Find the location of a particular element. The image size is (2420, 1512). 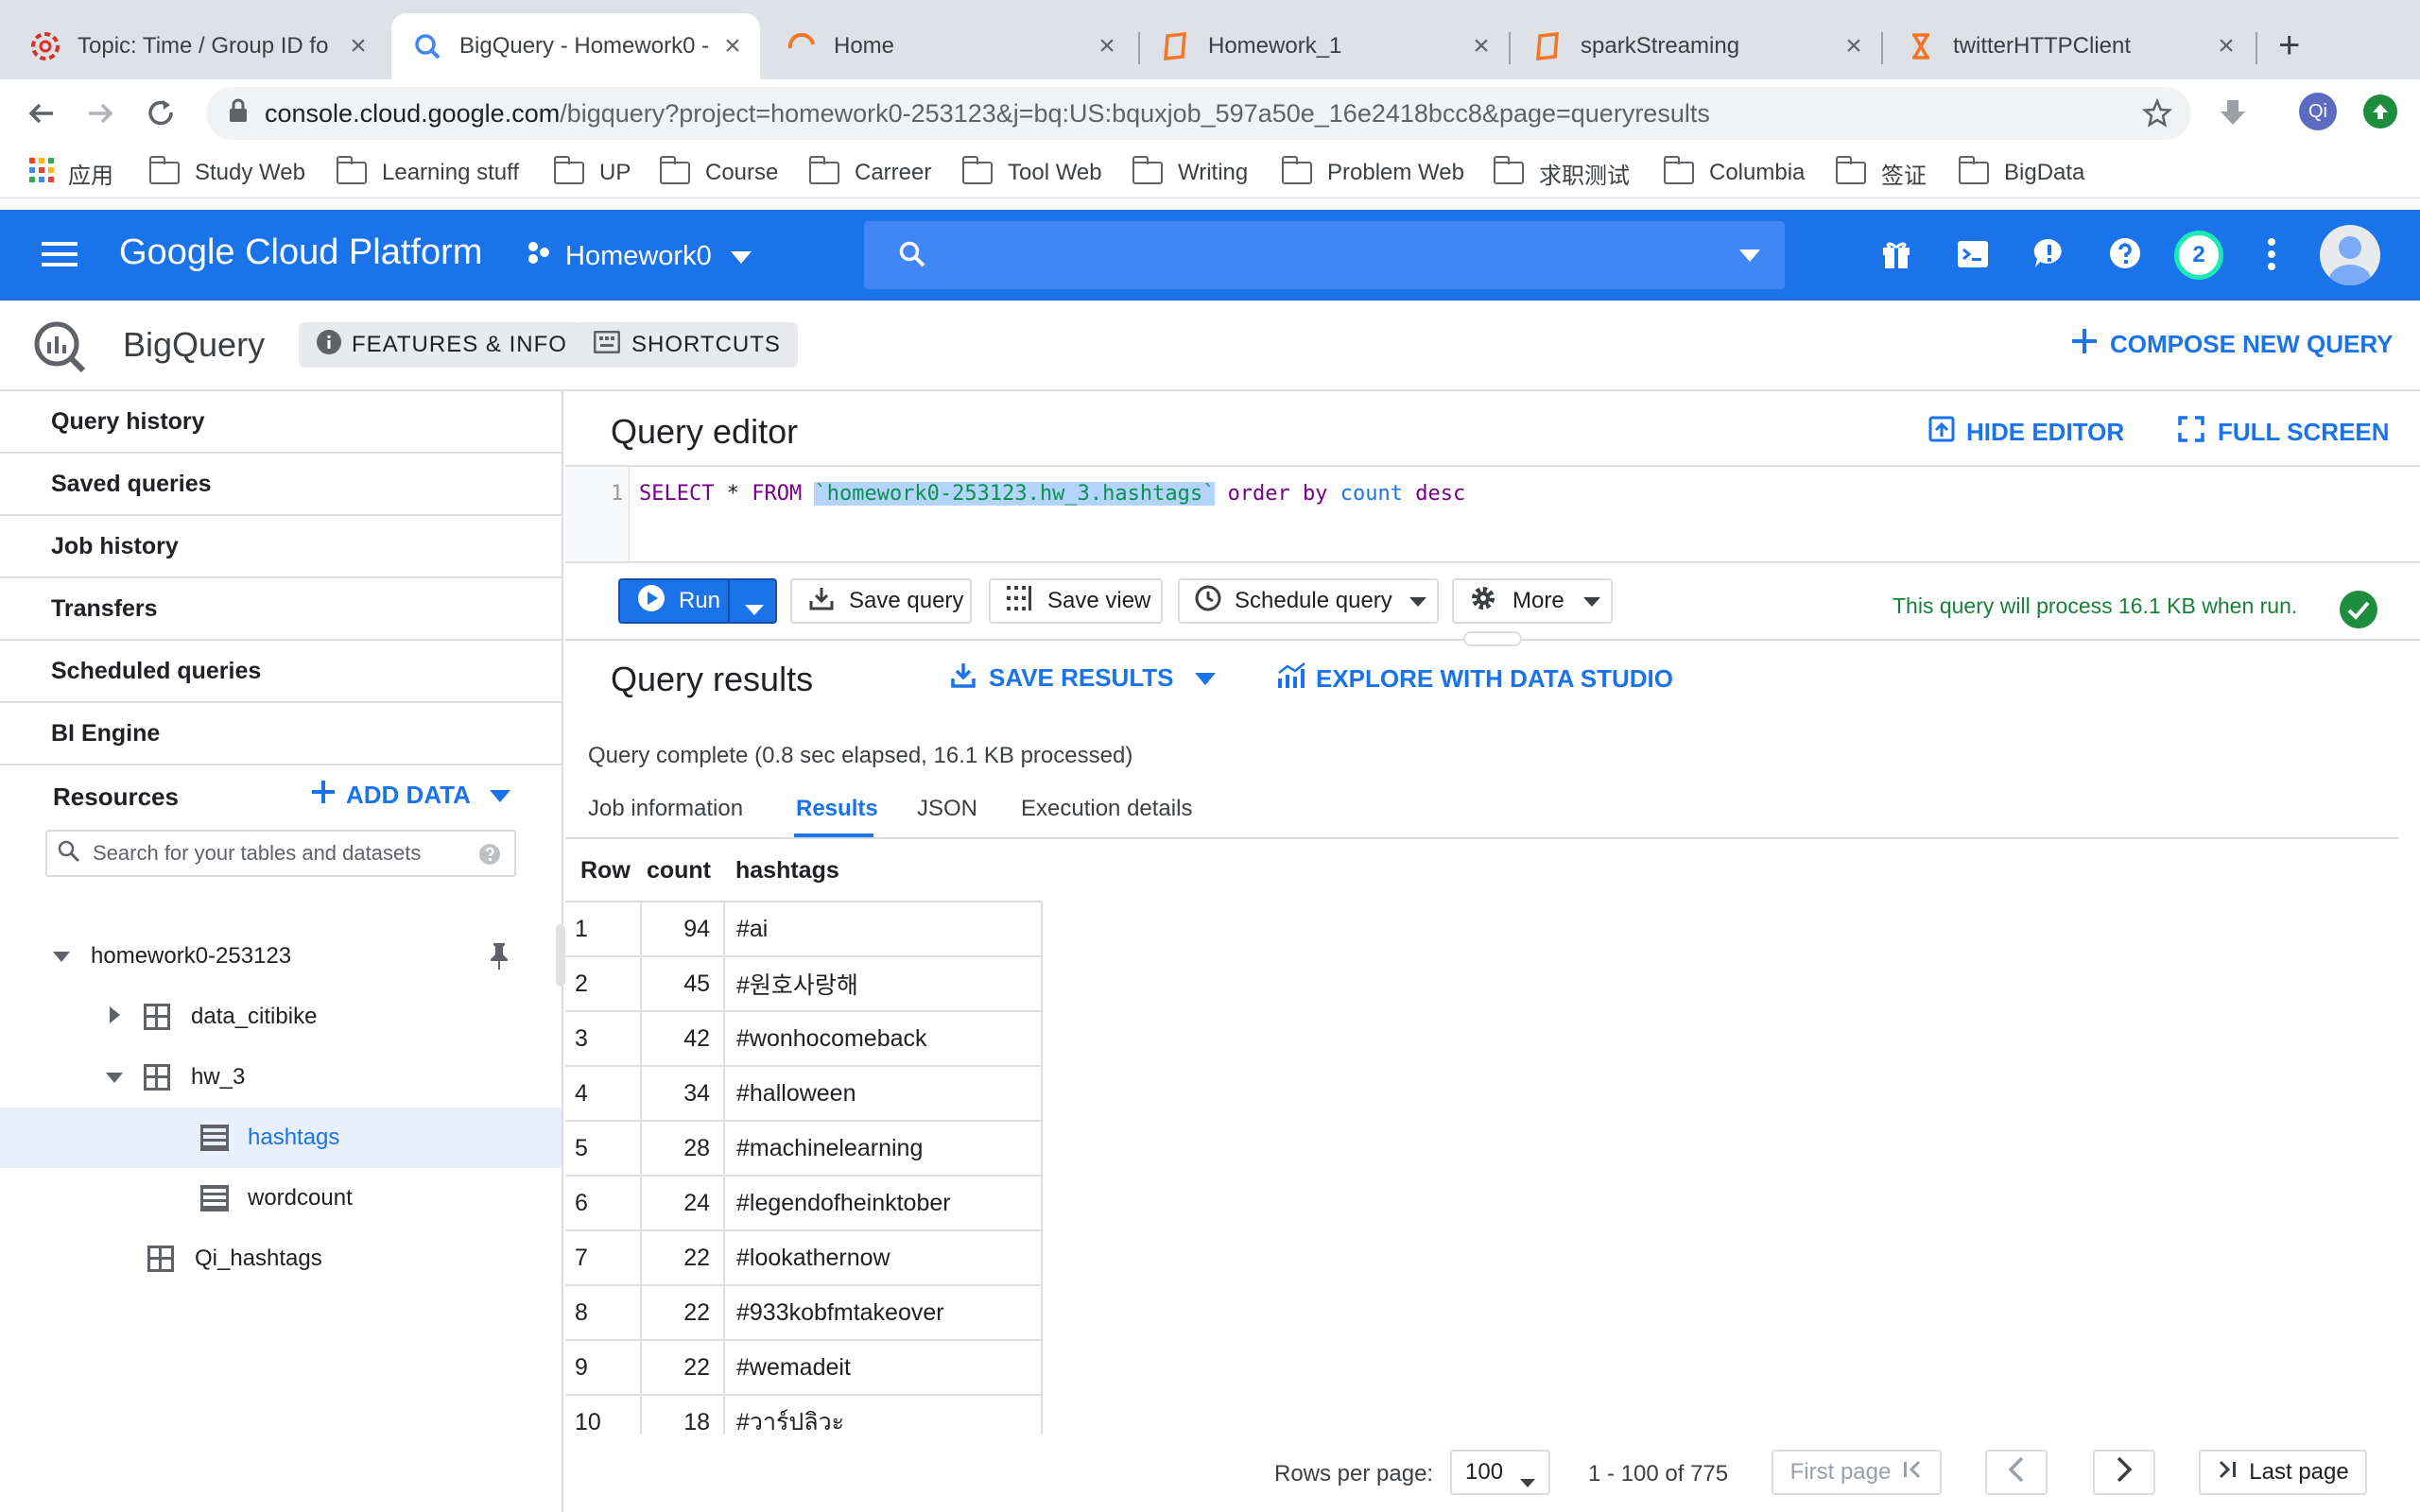

rows-per-page-select: 100 is located at coordinates (1500, 1472).